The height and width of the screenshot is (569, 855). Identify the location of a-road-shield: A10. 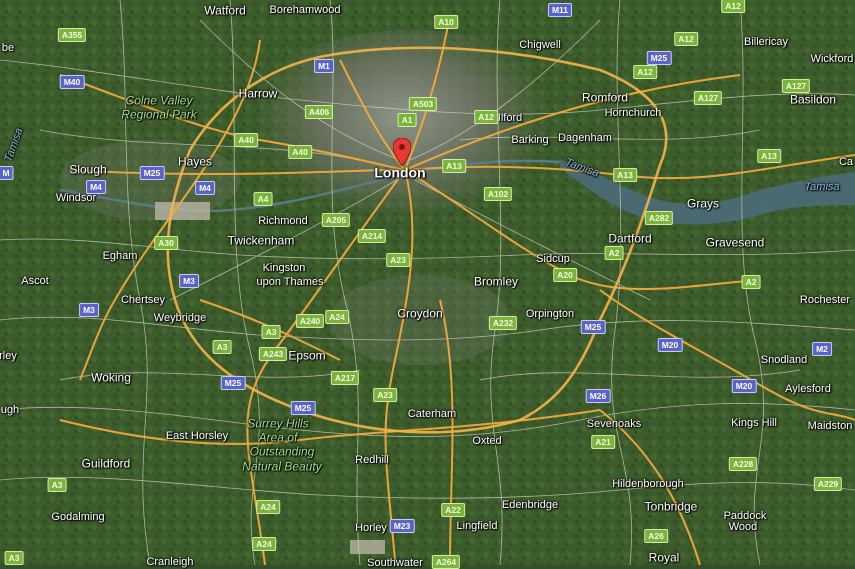
(446, 22).